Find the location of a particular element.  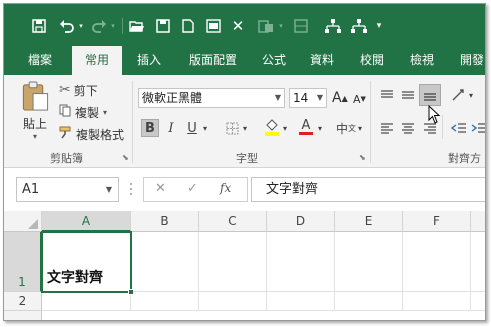

format-painter-button: 複製格式 is located at coordinates (91, 134).